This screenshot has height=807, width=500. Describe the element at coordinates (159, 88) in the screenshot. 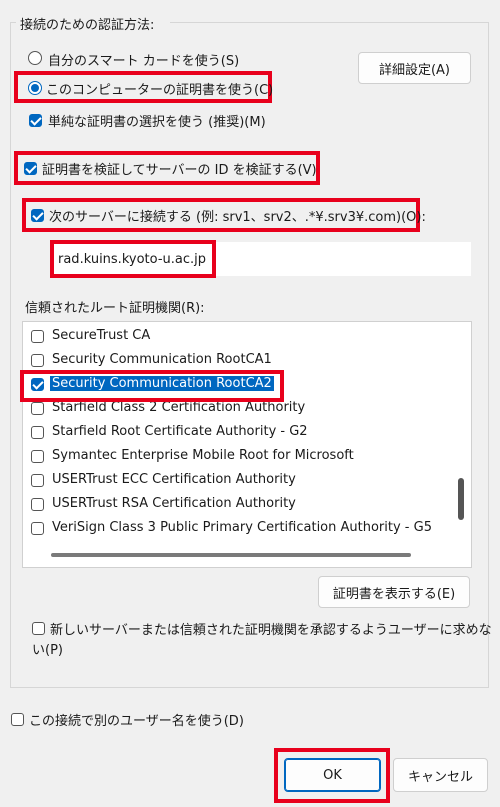

I see `certificate-label: このコンピューターの証明書を使う(C)` at that location.